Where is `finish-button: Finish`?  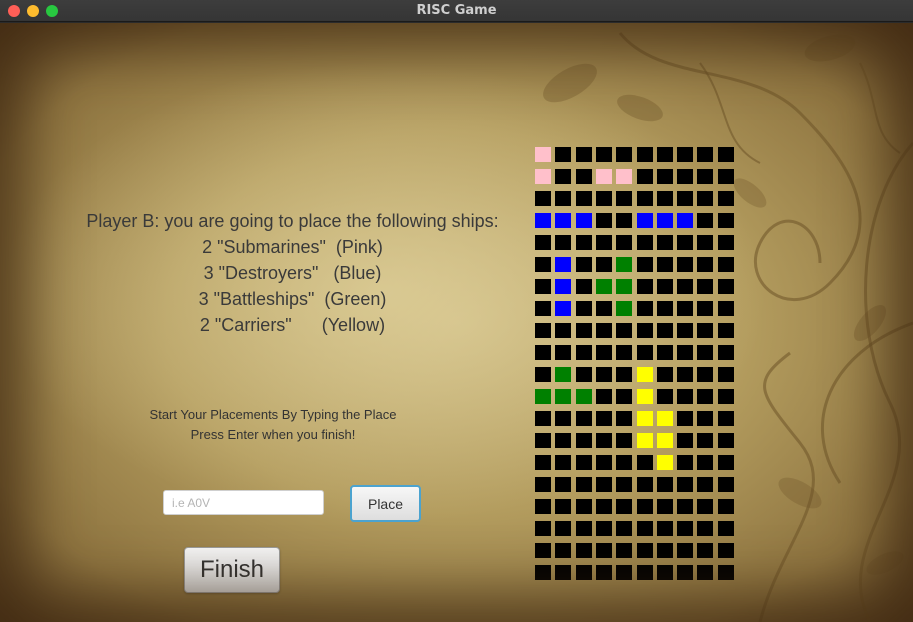 finish-button: Finish is located at coordinates (232, 570).